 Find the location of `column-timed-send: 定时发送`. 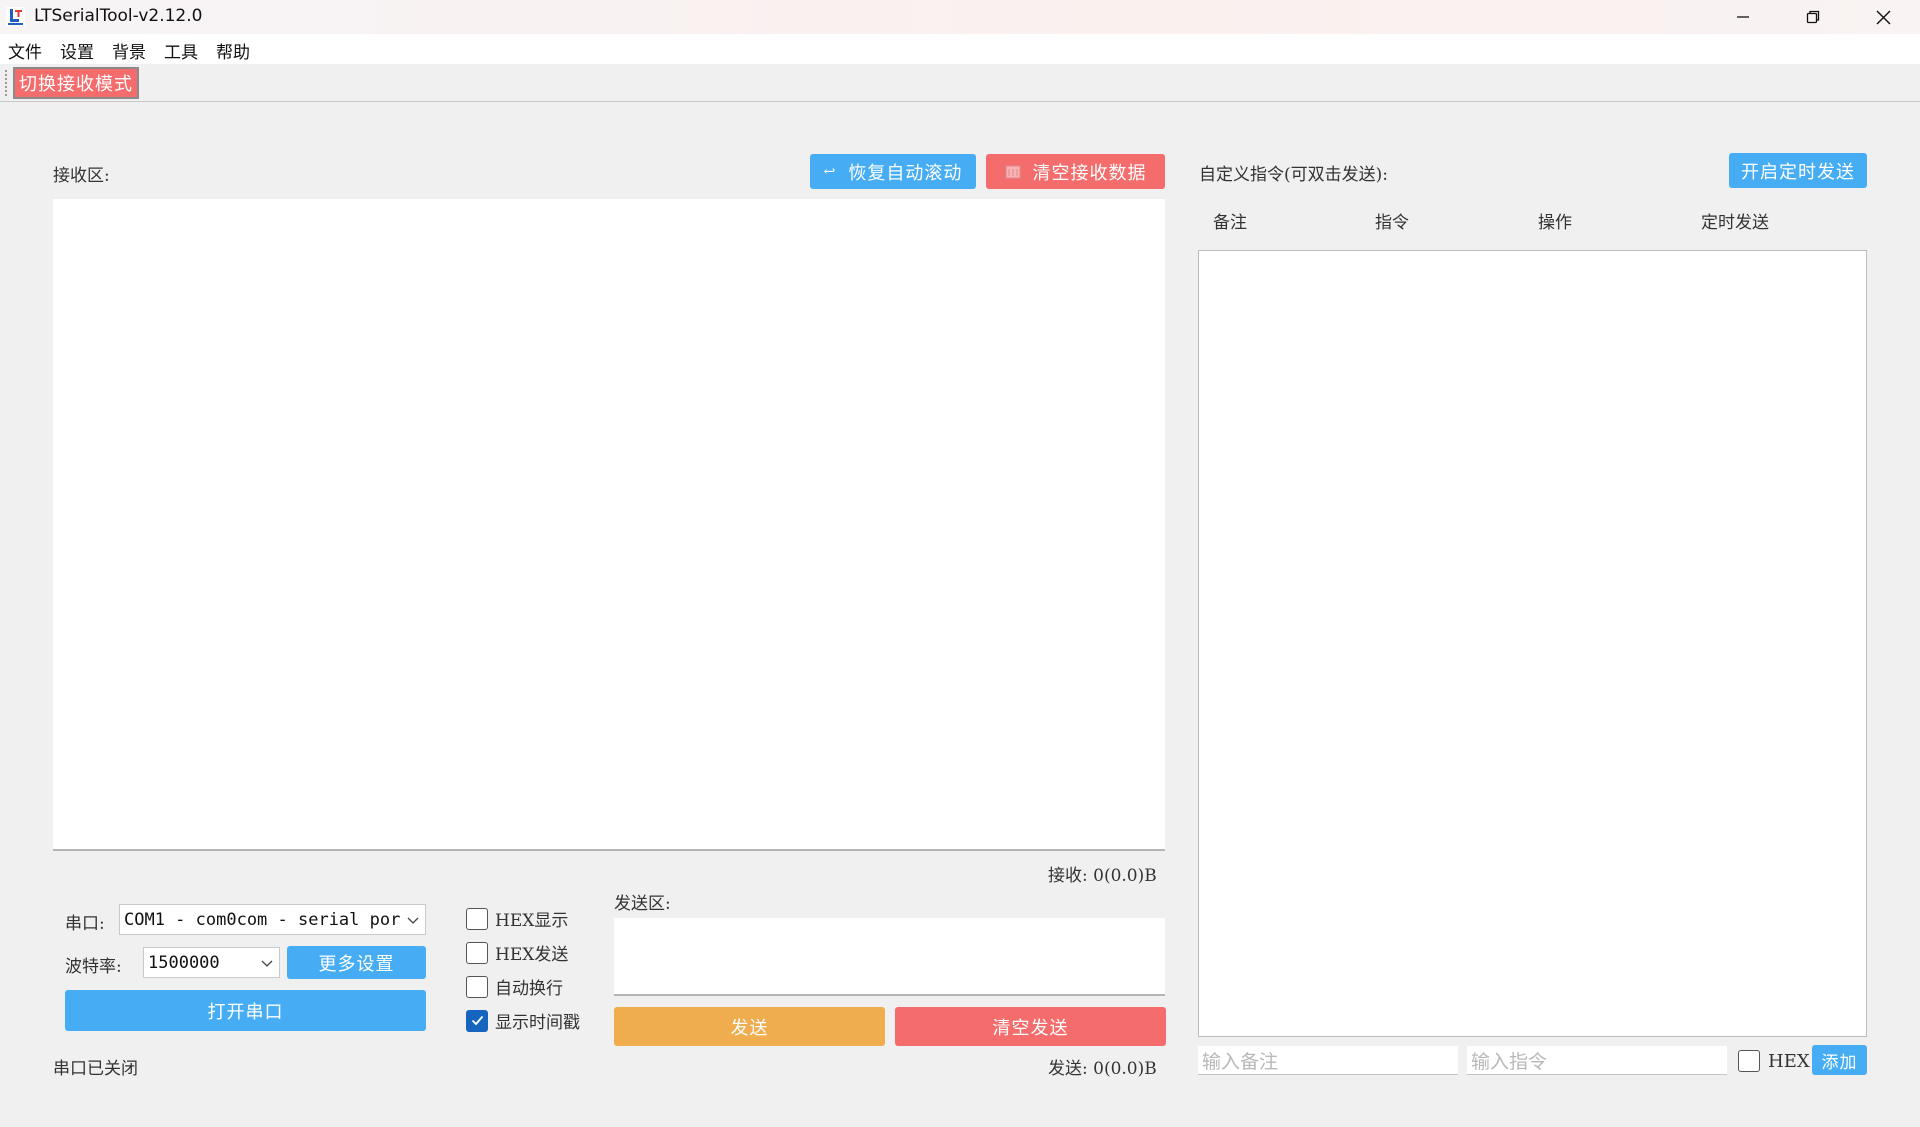

column-timed-send: 定时发送 is located at coordinates (1735, 223).